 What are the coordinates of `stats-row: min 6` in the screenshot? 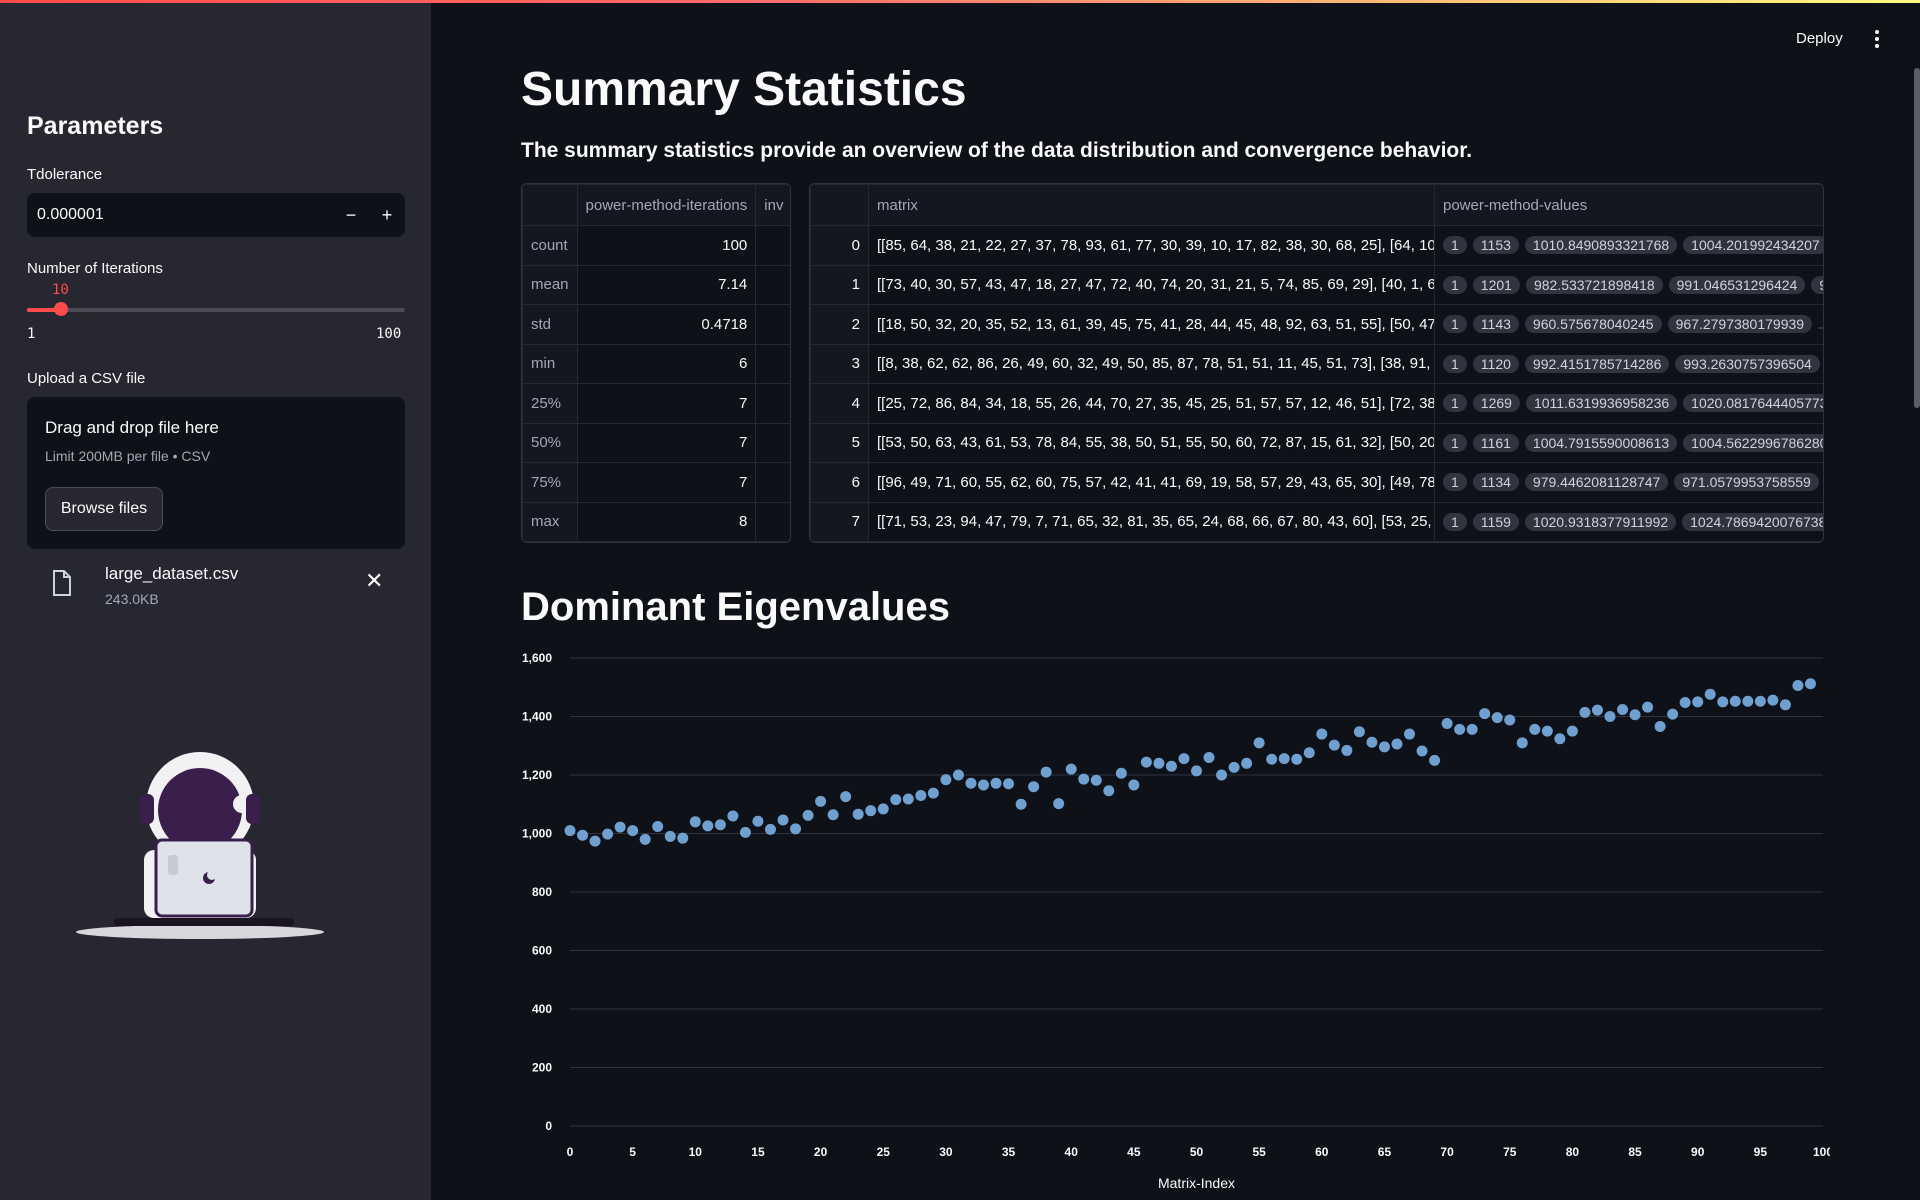 It's located at (656, 363).